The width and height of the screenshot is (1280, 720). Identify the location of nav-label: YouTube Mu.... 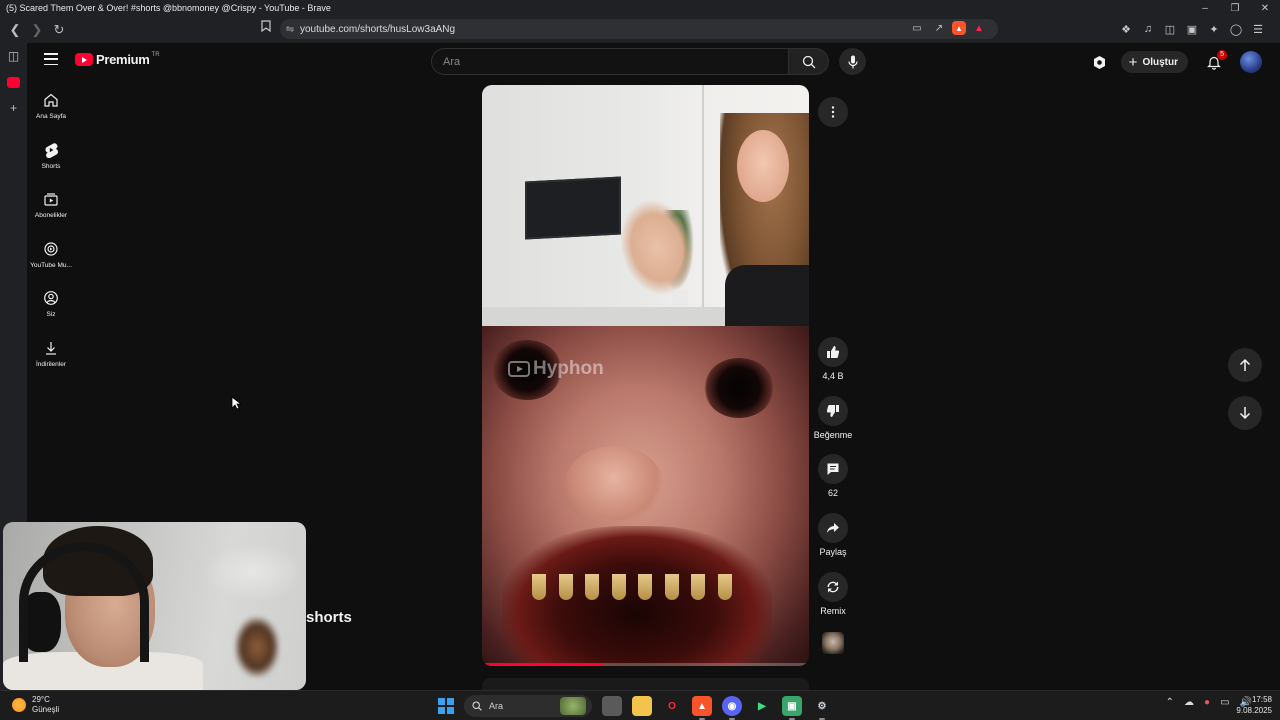
(51, 265).